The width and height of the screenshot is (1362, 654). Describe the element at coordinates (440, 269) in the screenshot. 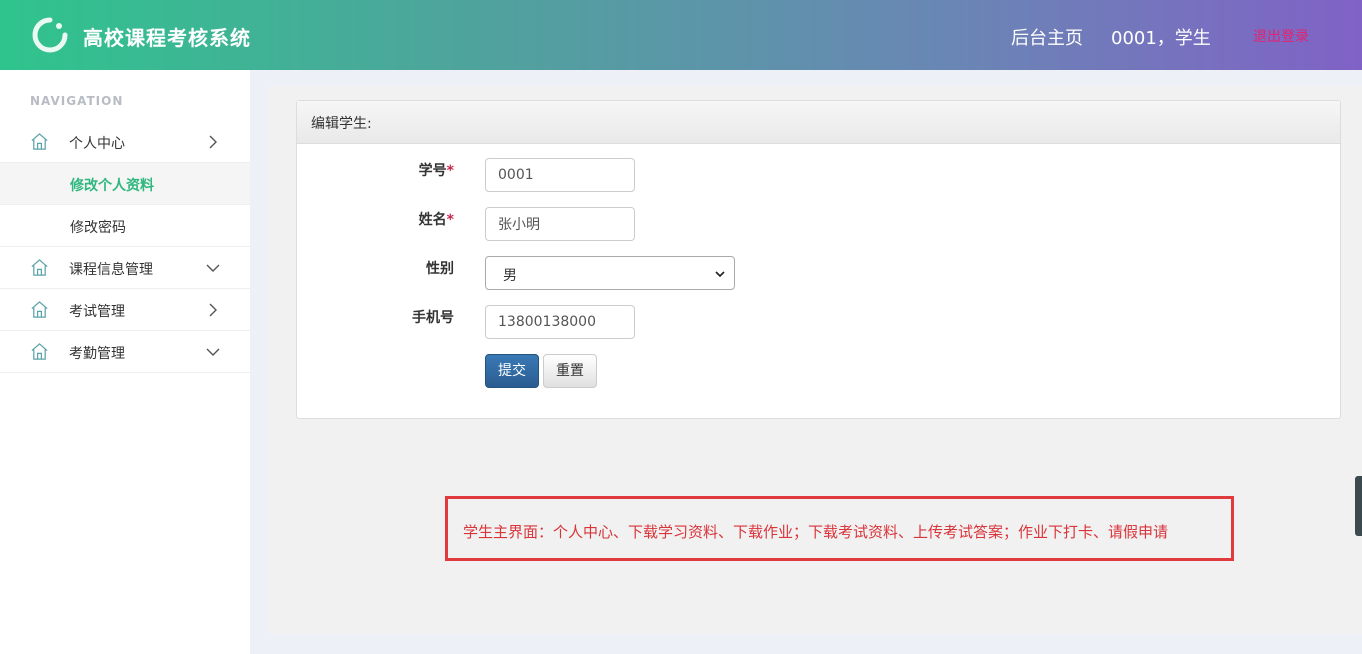

I see `gender-label: 性别` at that location.